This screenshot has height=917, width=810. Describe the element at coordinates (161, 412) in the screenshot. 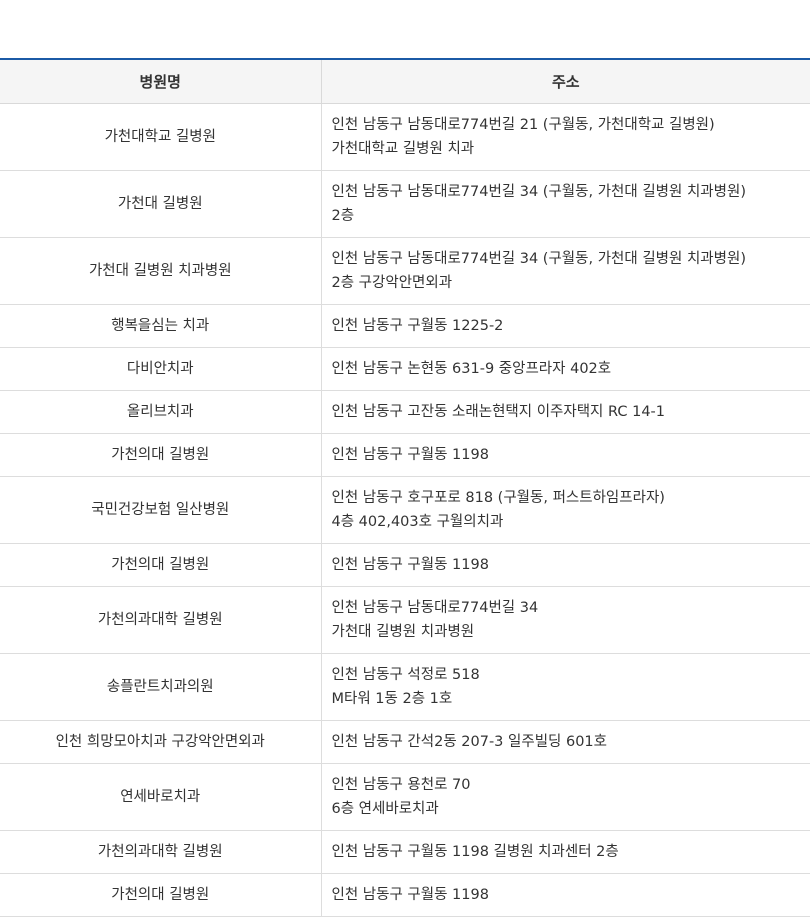

I see `hospital-name-cell: 올리브치과` at that location.